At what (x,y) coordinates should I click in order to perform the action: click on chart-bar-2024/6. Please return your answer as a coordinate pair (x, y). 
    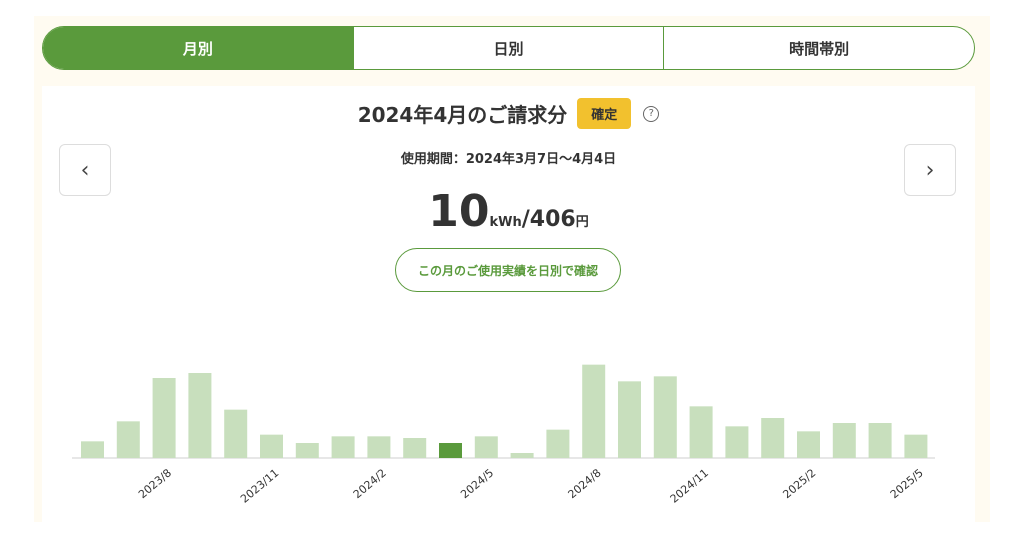
    Looking at the image, I should click on (522, 455).